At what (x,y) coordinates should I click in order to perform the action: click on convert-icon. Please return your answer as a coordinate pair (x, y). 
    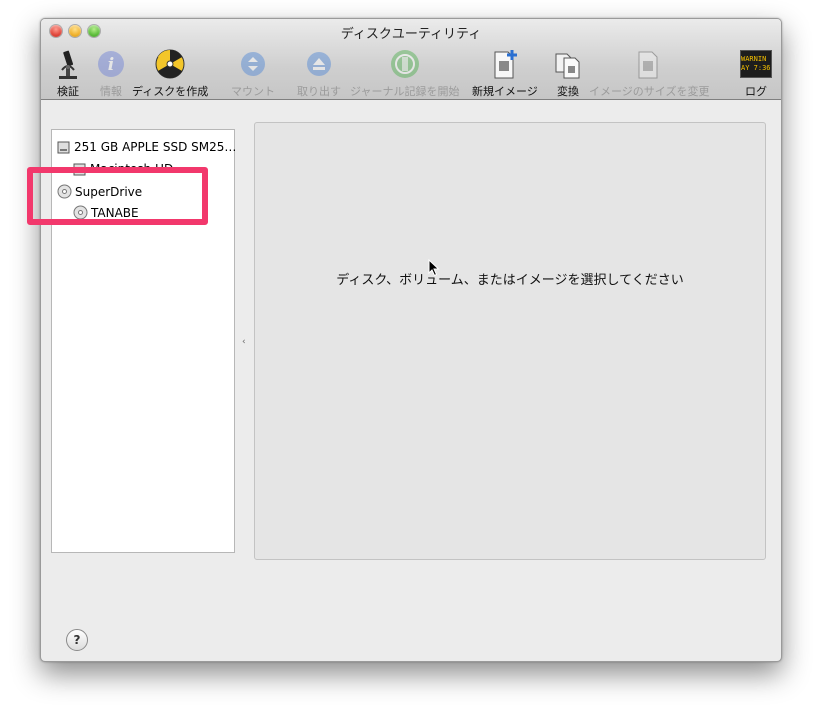
    Looking at the image, I should click on (568, 64).